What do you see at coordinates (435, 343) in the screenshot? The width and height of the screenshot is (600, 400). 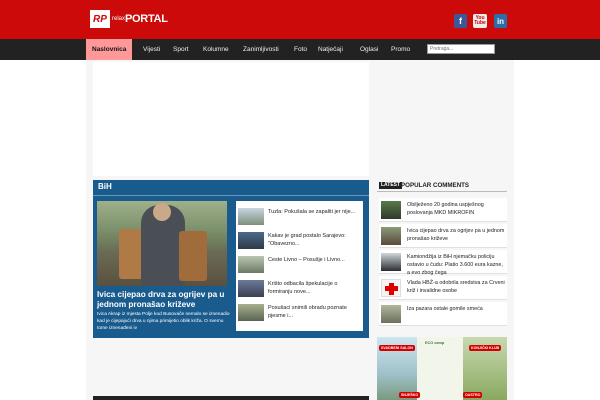 I see `eco-camp-logo: ECO camp` at bounding box center [435, 343].